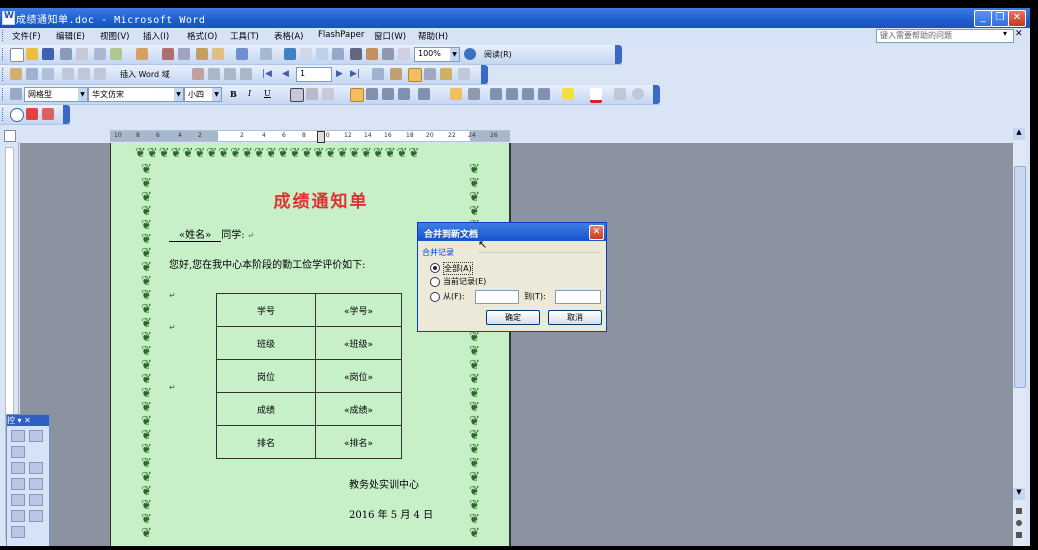  What do you see at coordinates (312, 94) in the screenshot?
I see `character-shading-icon` at bounding box center [312, 94].